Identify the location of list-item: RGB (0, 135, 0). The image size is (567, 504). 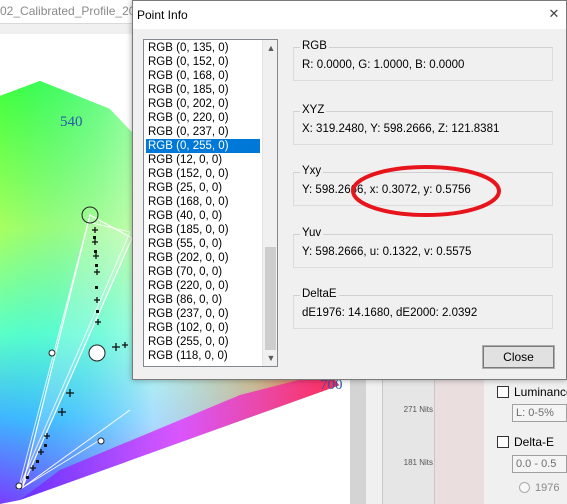
(203, 48).